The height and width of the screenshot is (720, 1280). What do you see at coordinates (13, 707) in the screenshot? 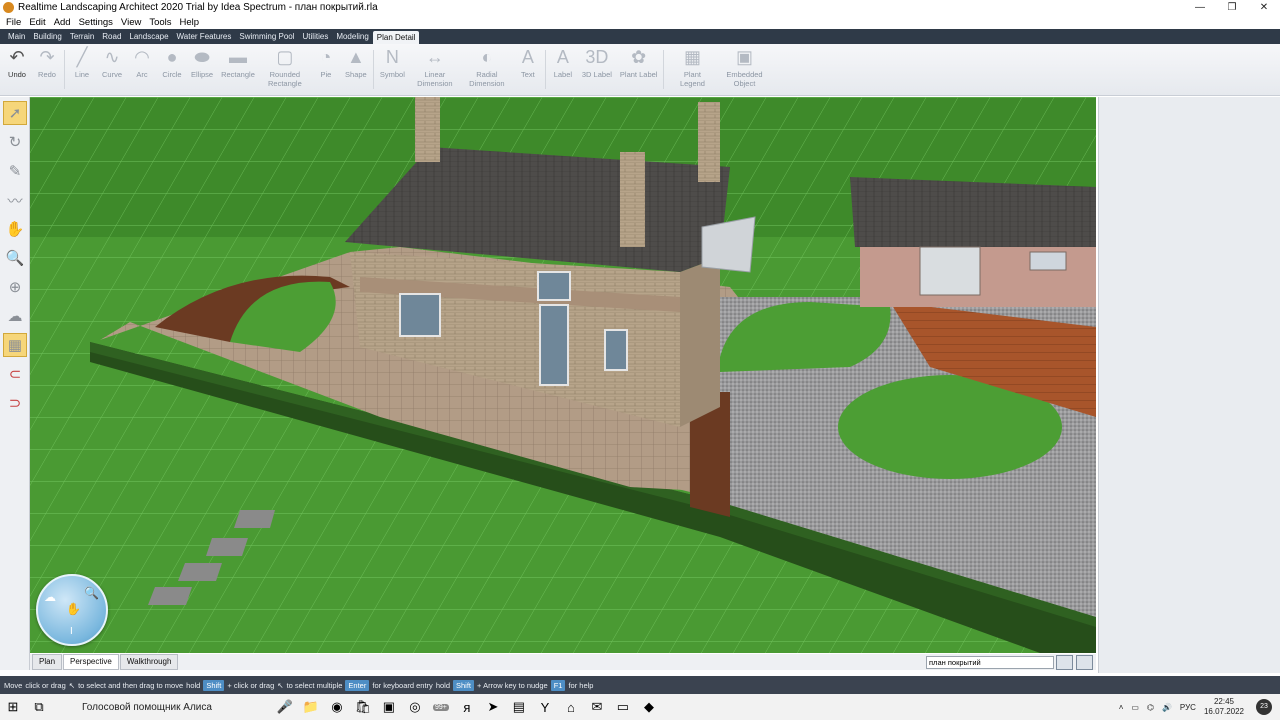
I see `start-button: ⊞` at bounding box center [13, 707].